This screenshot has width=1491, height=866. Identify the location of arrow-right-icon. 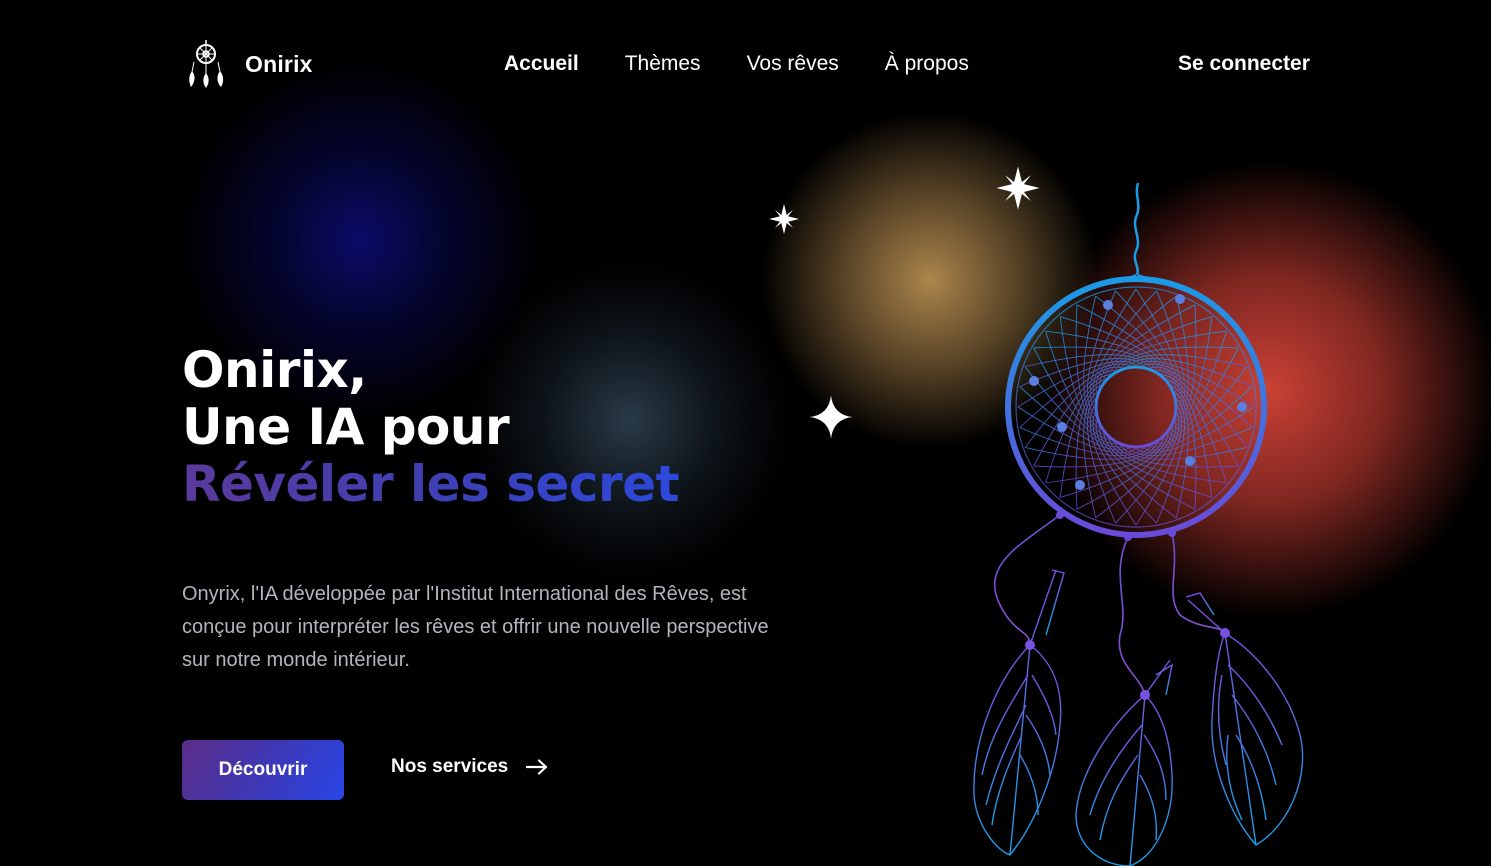
(537, 767).